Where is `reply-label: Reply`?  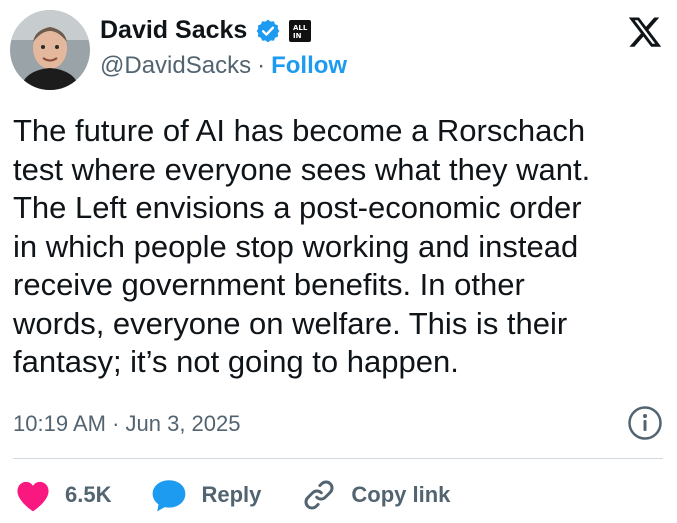 reply-label: Reply is located at coordinates (231, 494).